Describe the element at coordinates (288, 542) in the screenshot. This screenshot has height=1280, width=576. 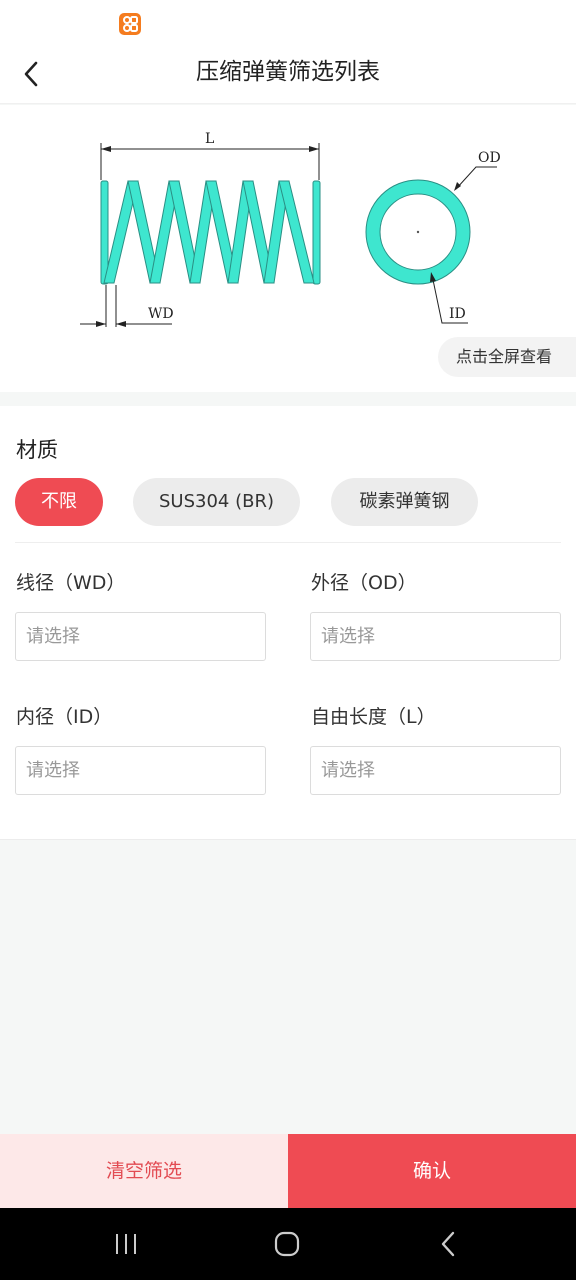
I see `divider` at that location.